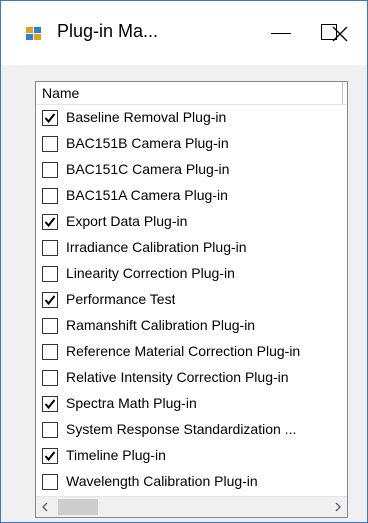  What do you see at coordinates (183, 351) in the screenshot?
I see `list-item-label: Reference Material Correction Plug-in` at bounding box center [183, 351].